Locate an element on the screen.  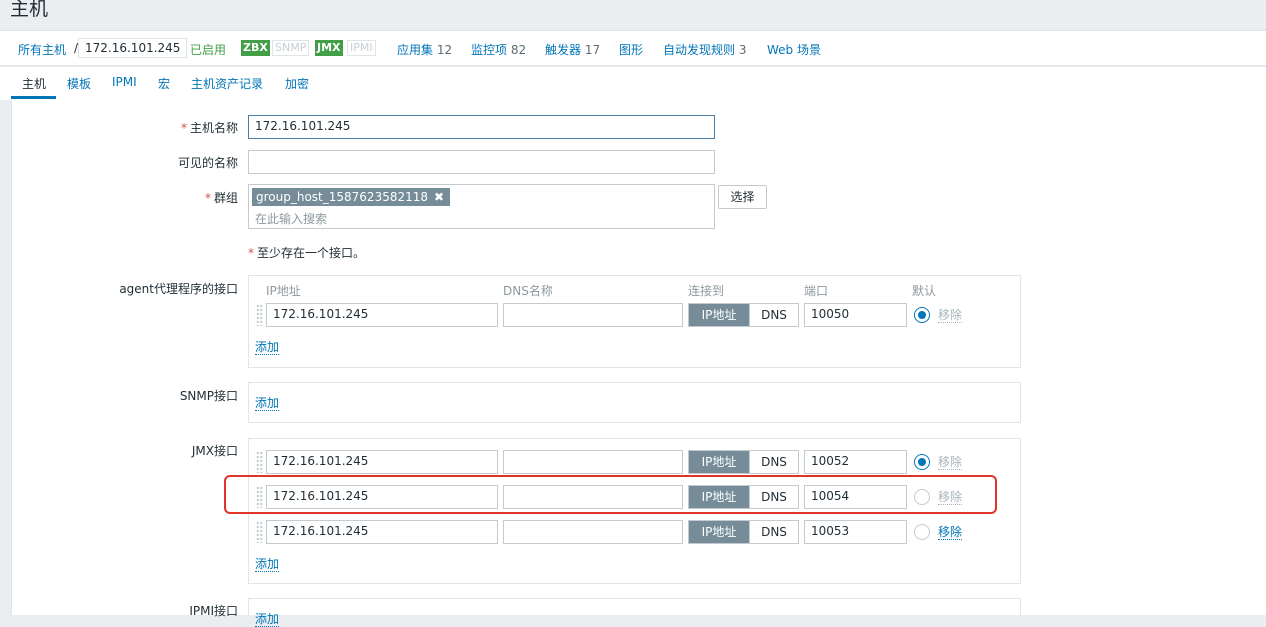
jmx-port-input: 10054 is located at coordinates (855, 497).